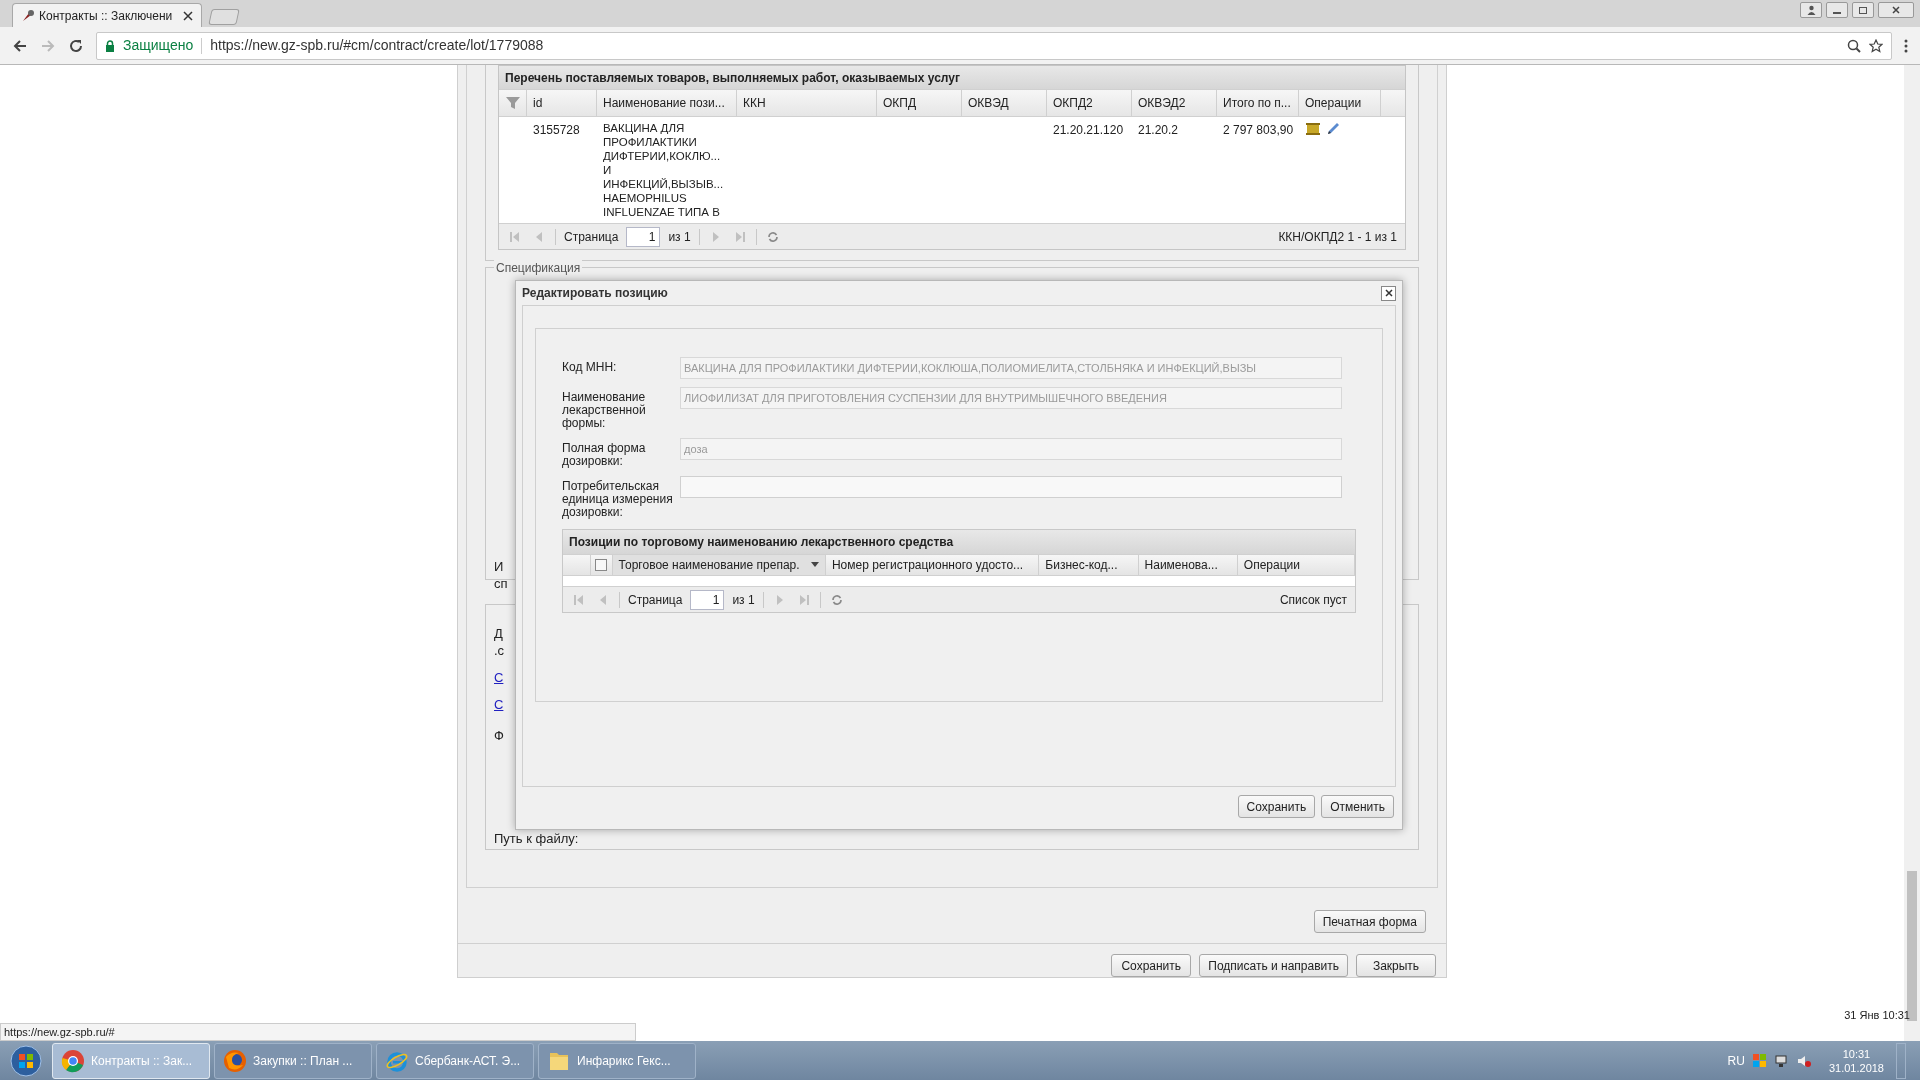 This screenshot has width=1920, height=1080. I want to click on fieldset-legend: Спецификация, so click(538, 268).